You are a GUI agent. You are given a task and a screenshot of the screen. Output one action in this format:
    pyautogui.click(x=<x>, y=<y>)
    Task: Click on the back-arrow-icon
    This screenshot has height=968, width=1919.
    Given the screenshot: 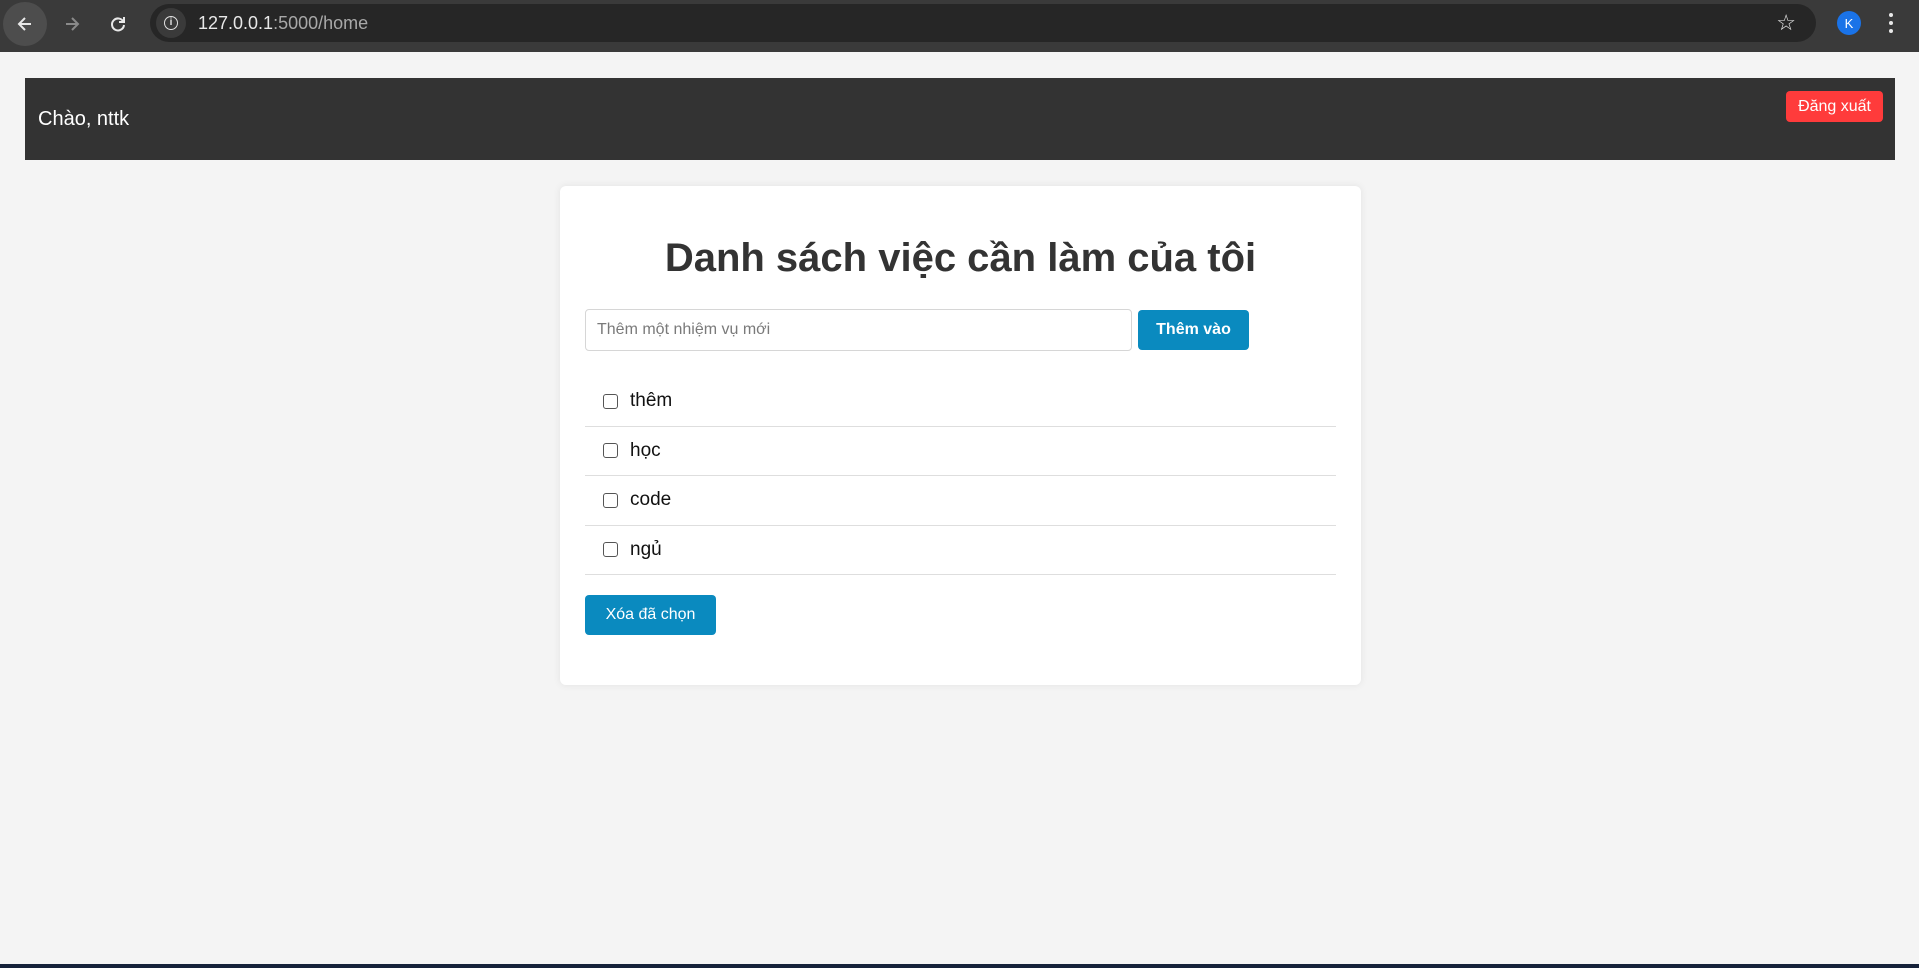 What is the action you would take?
    pyautogui.click(x=25, y=24)
    